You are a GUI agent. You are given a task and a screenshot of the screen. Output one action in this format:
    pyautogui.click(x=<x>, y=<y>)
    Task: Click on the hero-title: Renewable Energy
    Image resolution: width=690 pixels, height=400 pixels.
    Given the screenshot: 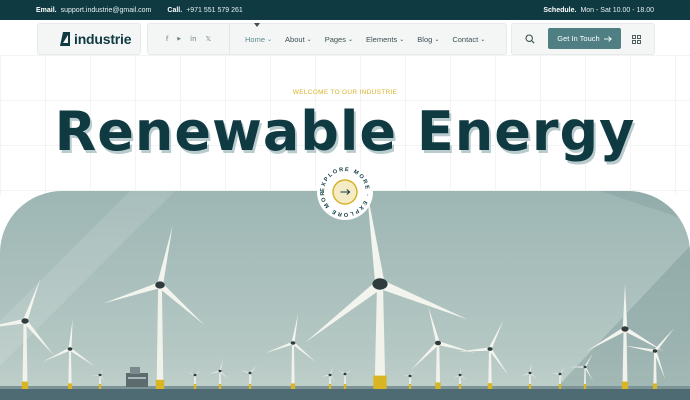 What is the action you would take?
    pyautogui.click(x=345, y=131)
    